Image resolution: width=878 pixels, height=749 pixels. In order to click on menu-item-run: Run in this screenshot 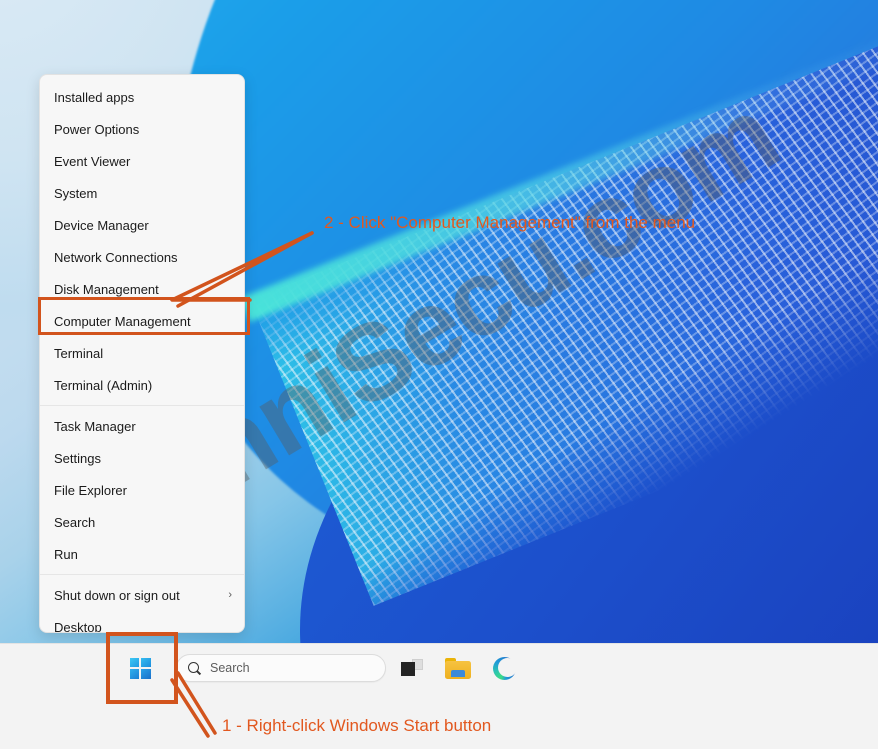, I will do `click(142, 554)`.